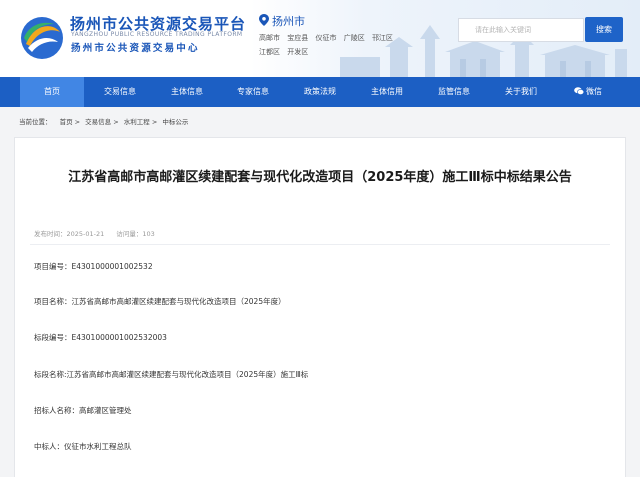 The width and height of the screenshot is (640, 477). I want to click on field-tenderer: 招标人名称：高邮灌区管理处, so click(83, 410).